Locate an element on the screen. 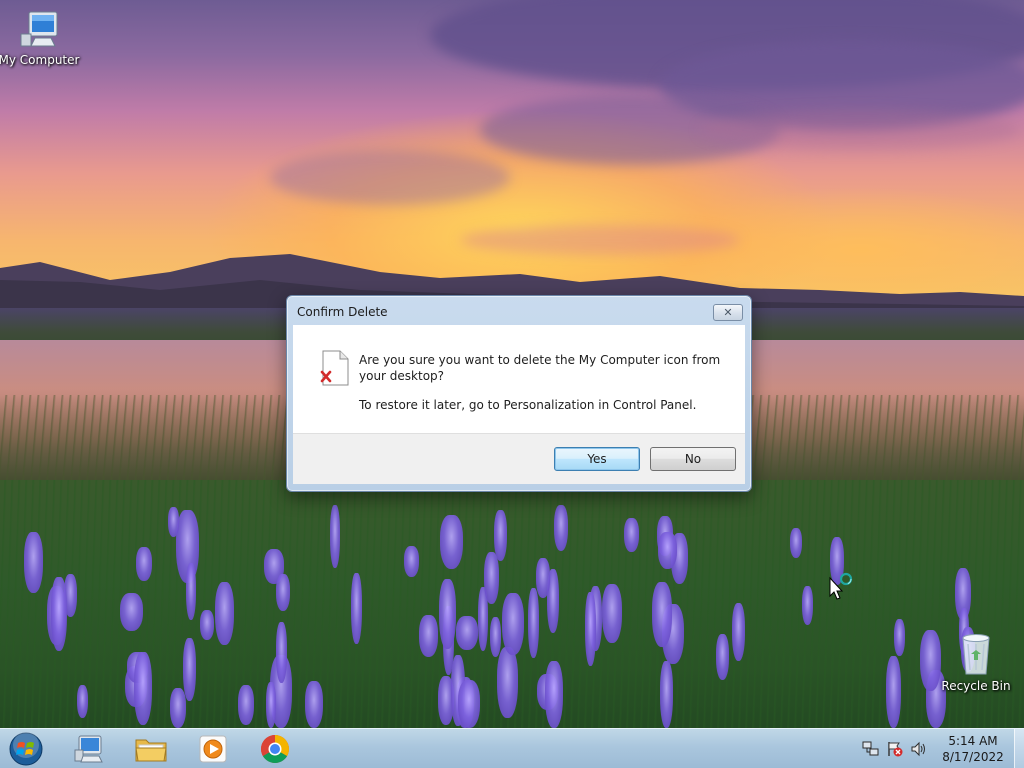  clock-date: 8/17/2022 is located at coordinates (973, 757).